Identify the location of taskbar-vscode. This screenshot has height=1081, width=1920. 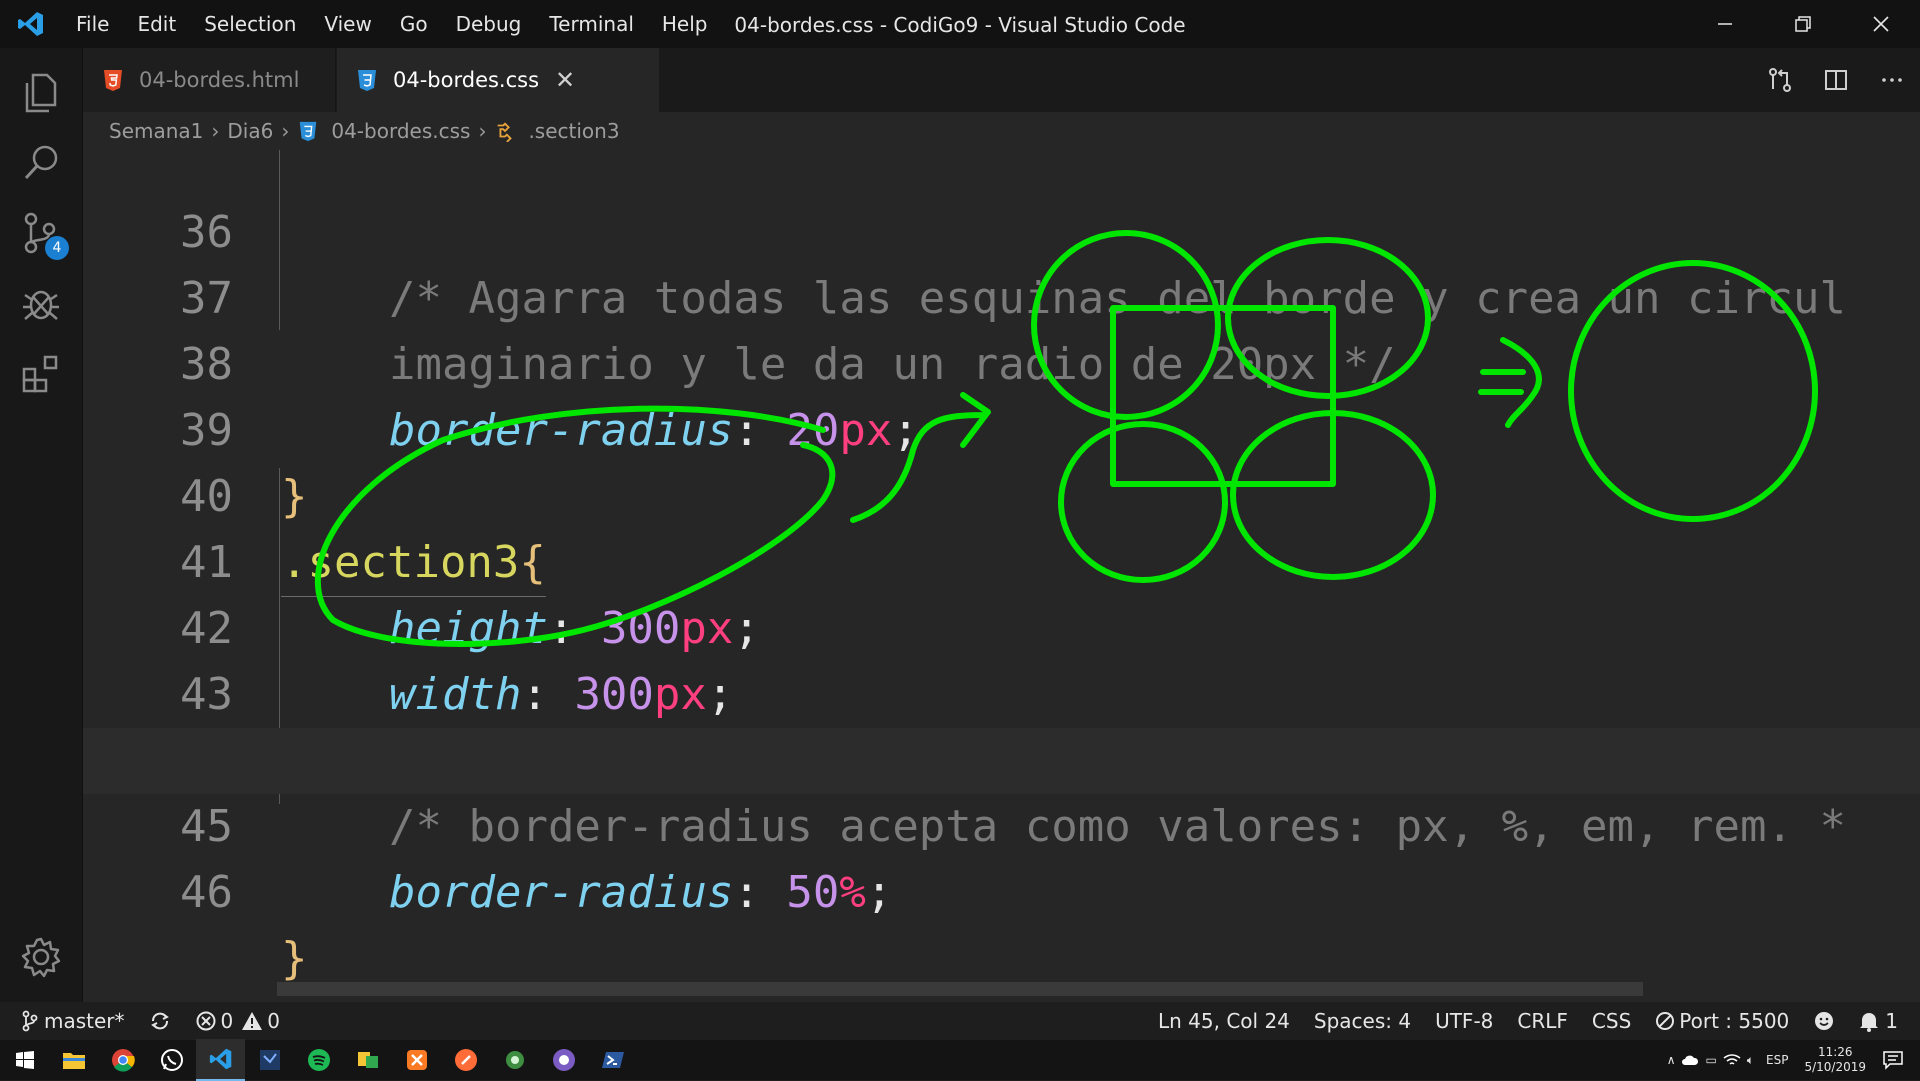
(220, 1060).